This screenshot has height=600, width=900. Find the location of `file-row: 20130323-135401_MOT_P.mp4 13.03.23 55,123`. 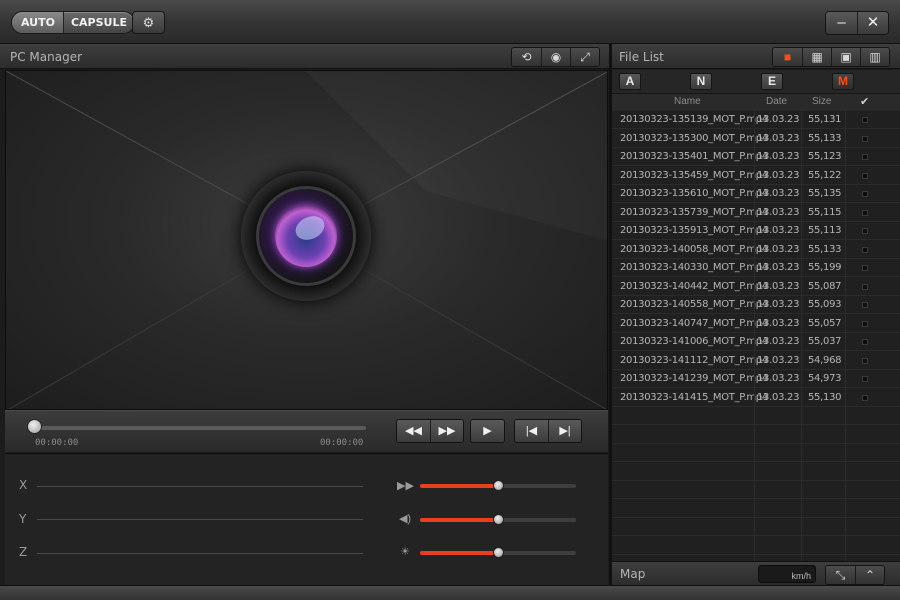

file-row: 20130323-135401_MOT_P.mp4 13.03.23 55,123 is located at coordinates (756, 157).